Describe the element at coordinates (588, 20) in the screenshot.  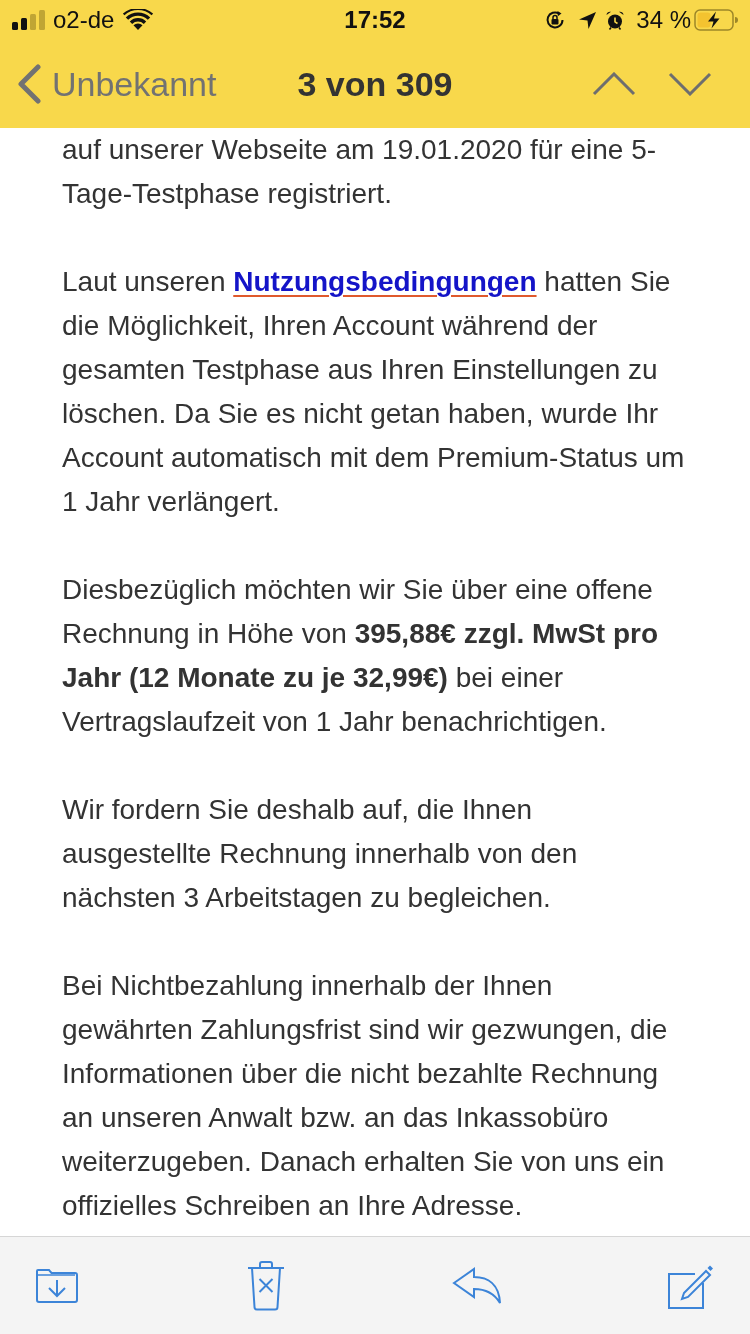
I see `location-arrow-icon` at that location.